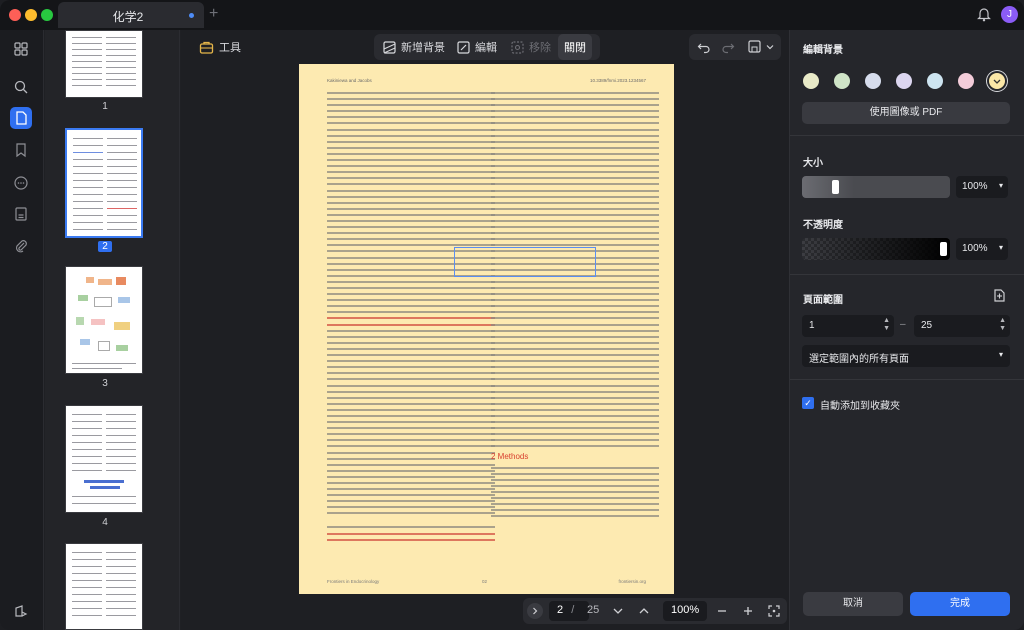 The height and width of the screenshot is (630, 1024). Describe the element at coordinates (685, 611) in the screenshot. I see `zoom-input: 100%` at that location.